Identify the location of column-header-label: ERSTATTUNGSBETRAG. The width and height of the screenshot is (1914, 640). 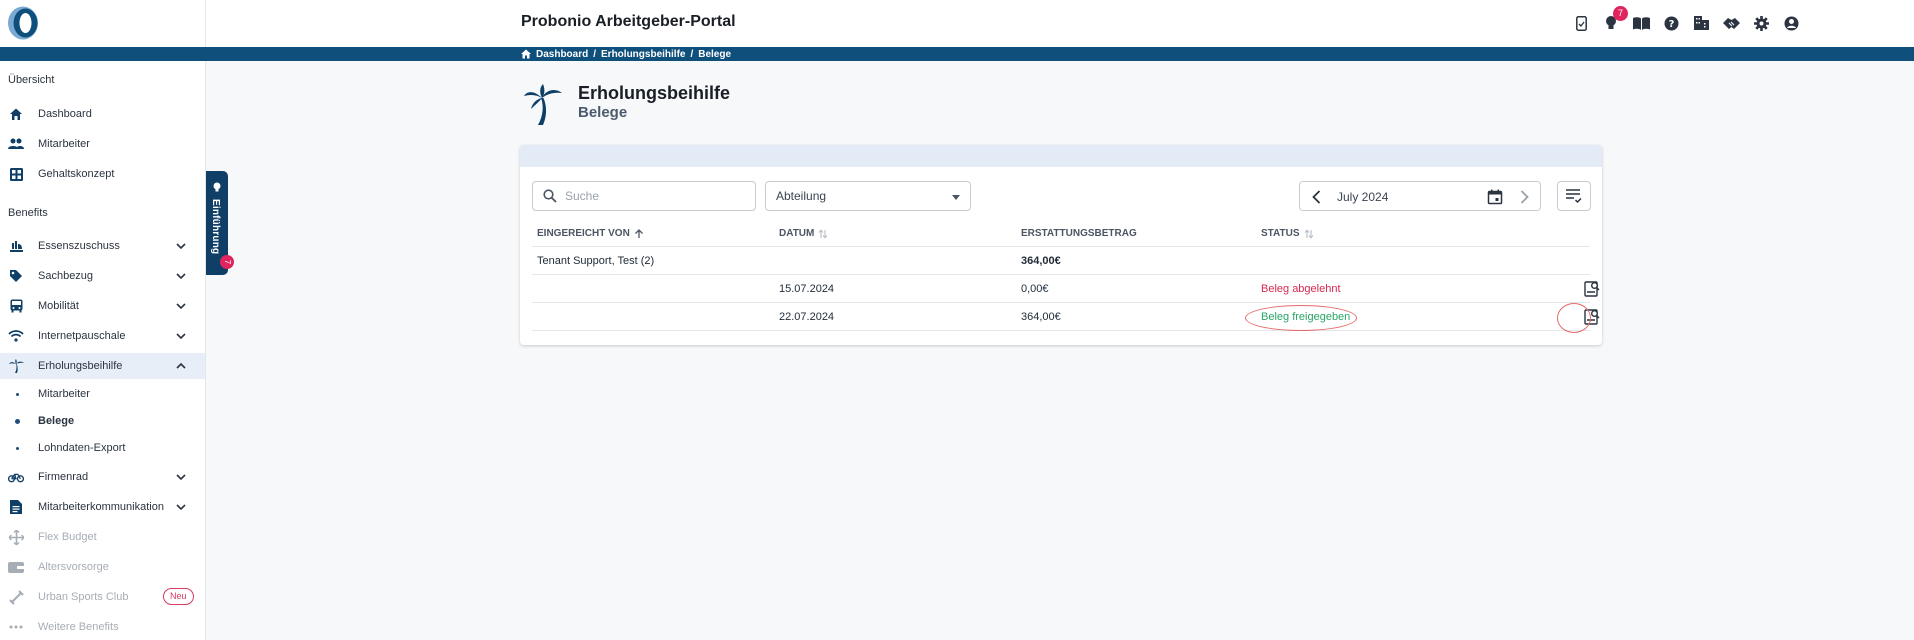
(1079, 233).